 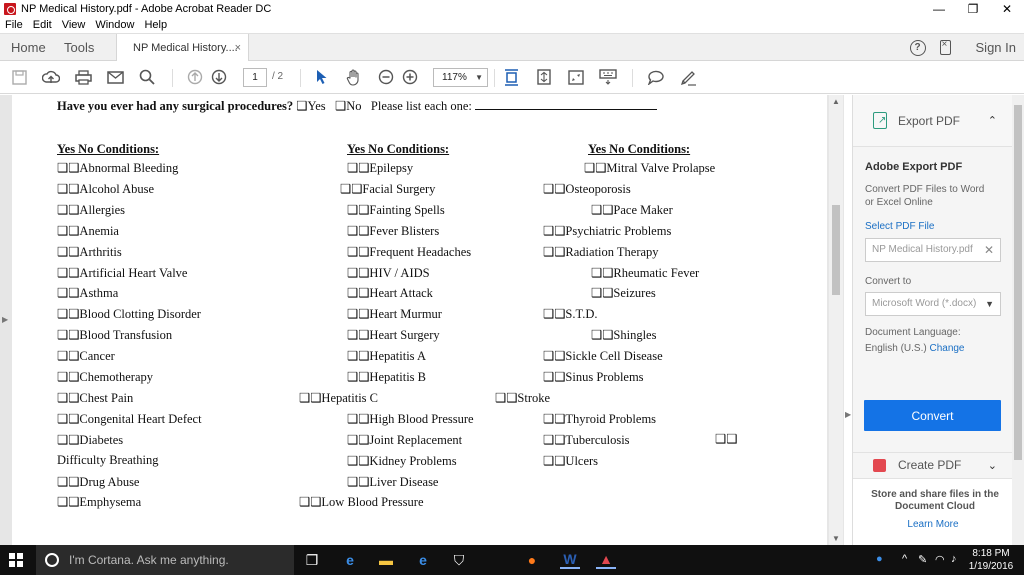 I want to click on select-cursor-icon, so click(x=322, y=77).